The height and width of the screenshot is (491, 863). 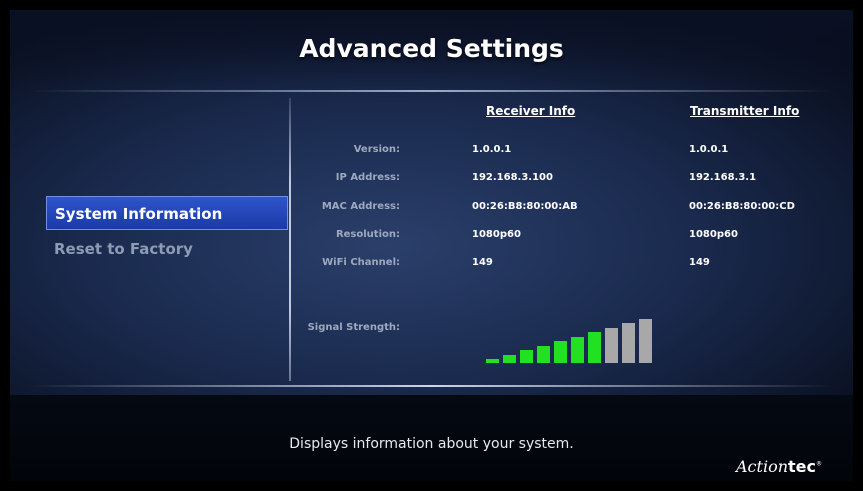 I want to click on receiver-version: 1.0.0.1, so click(x=492, y=149).